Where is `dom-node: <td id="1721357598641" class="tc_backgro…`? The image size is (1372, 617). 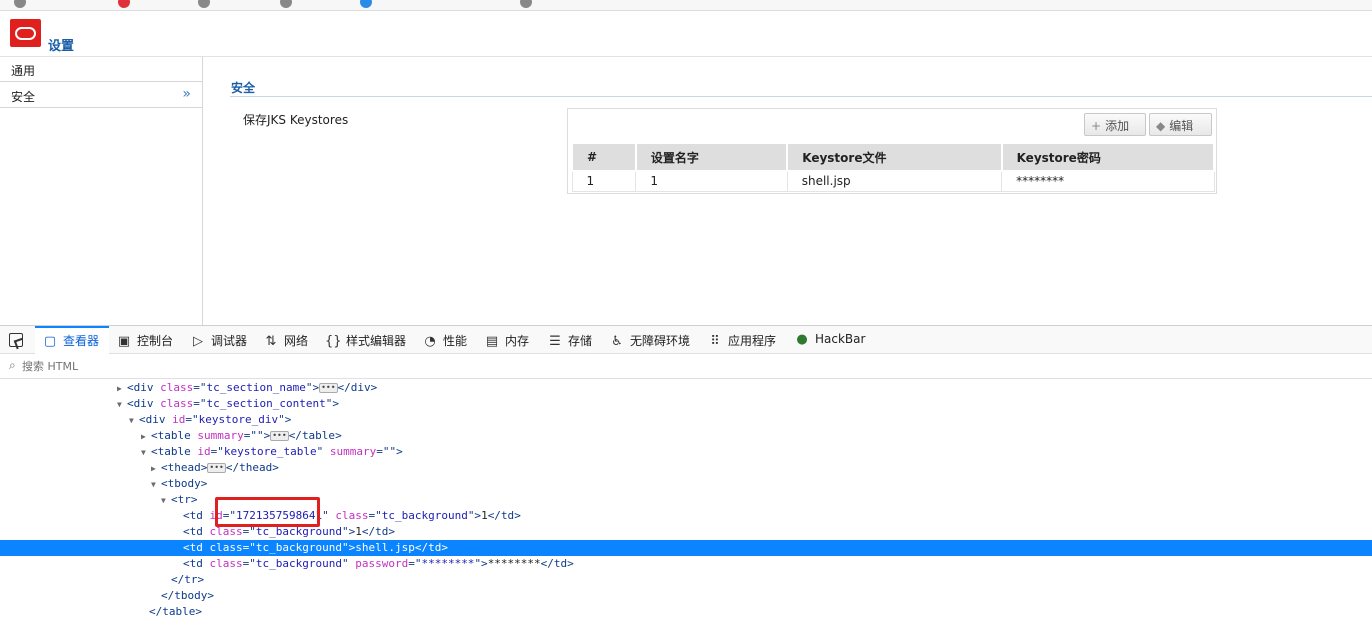 dom-node: <td id="1721357598641" class="tc_backgro… is located at coordinates (686, 516).